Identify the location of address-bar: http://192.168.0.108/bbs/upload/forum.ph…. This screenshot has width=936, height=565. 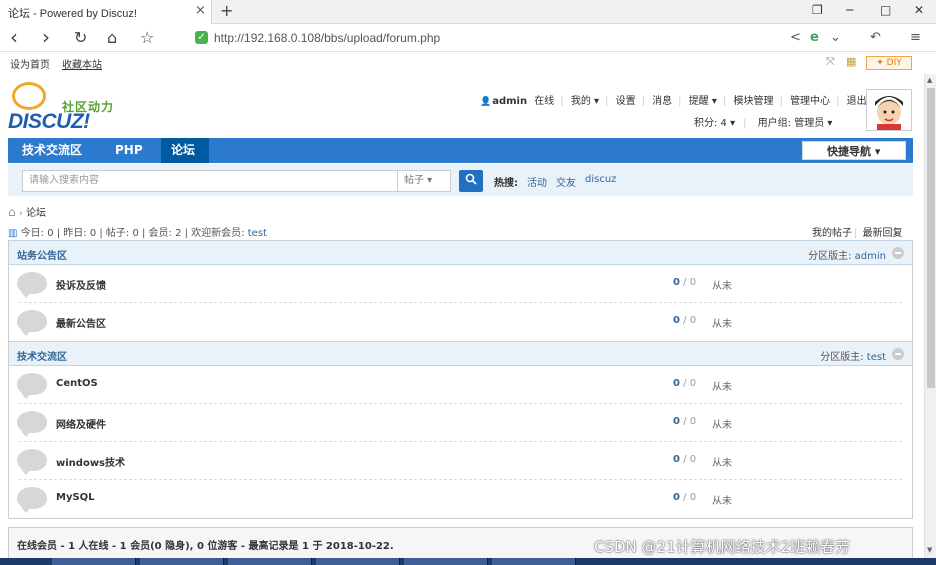
(327, 38).